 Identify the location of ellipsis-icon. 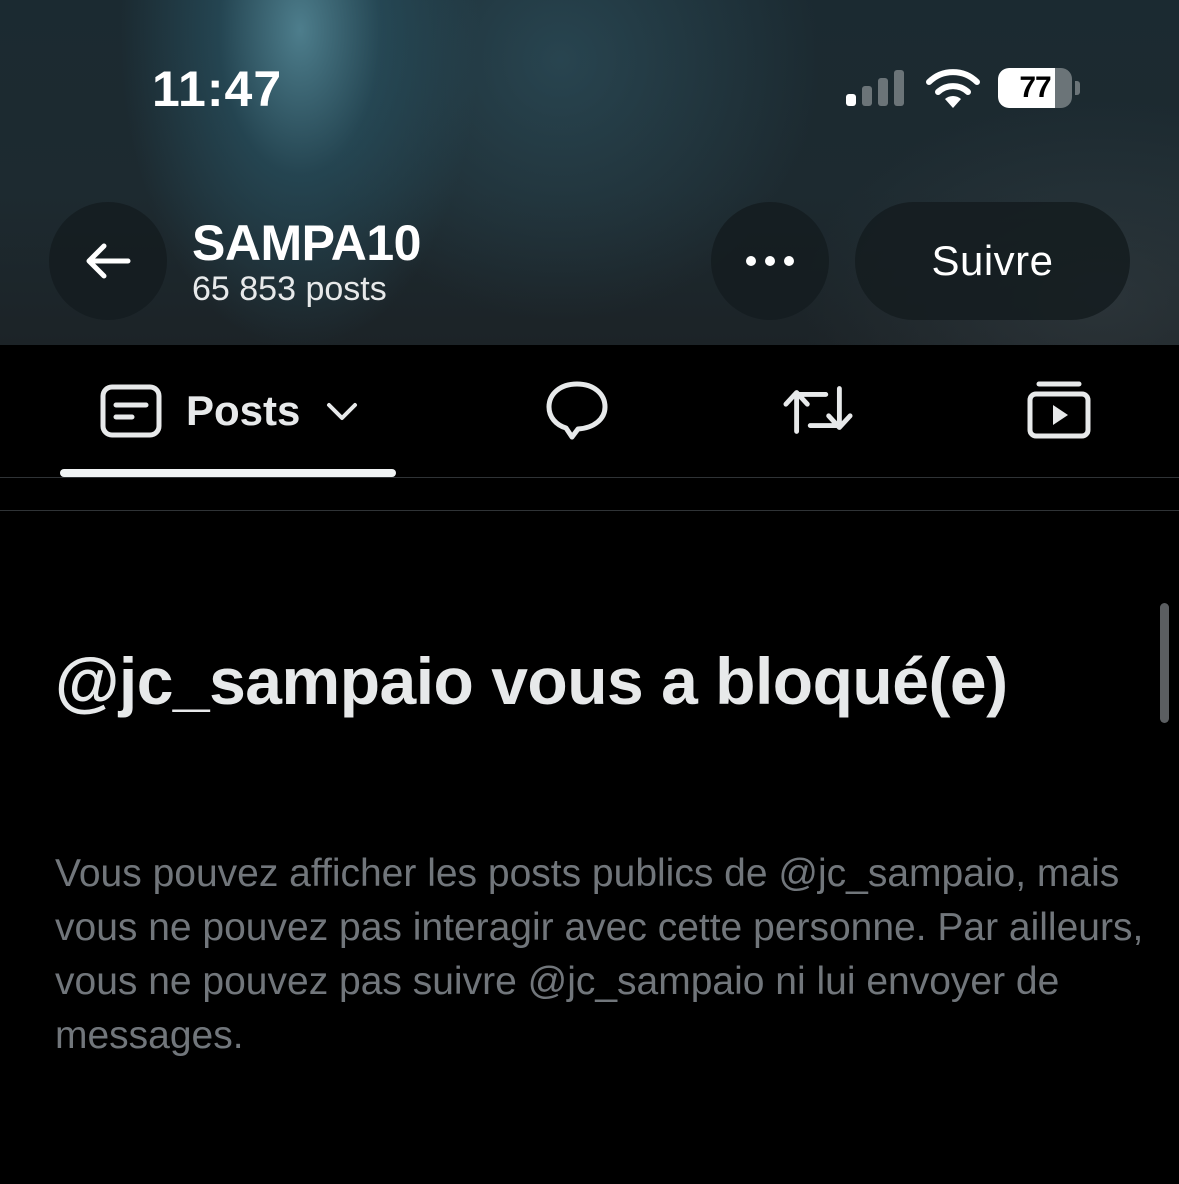
(770, 261).